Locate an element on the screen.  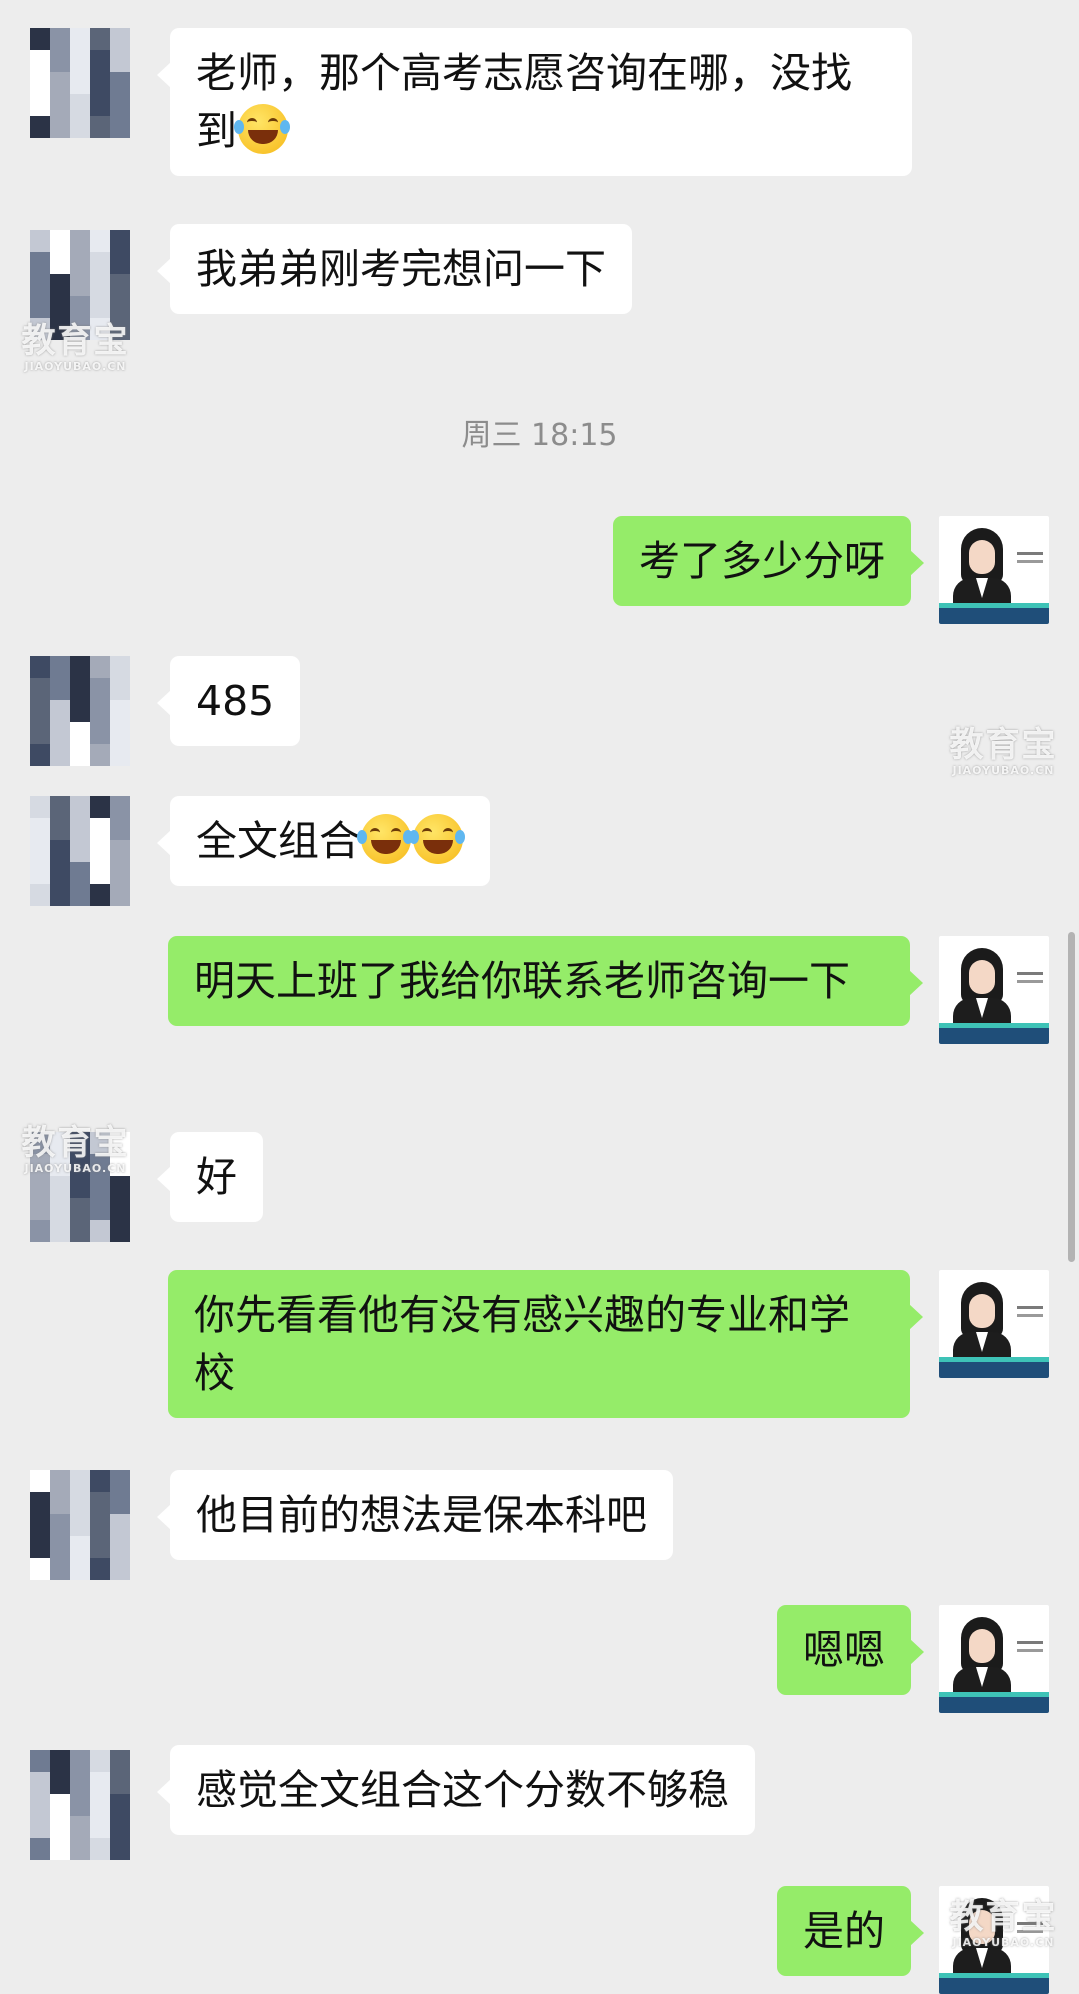
message-text: 你先看看他有没有感兴趣的专业和学校 is located at coordinates (522, 1344).